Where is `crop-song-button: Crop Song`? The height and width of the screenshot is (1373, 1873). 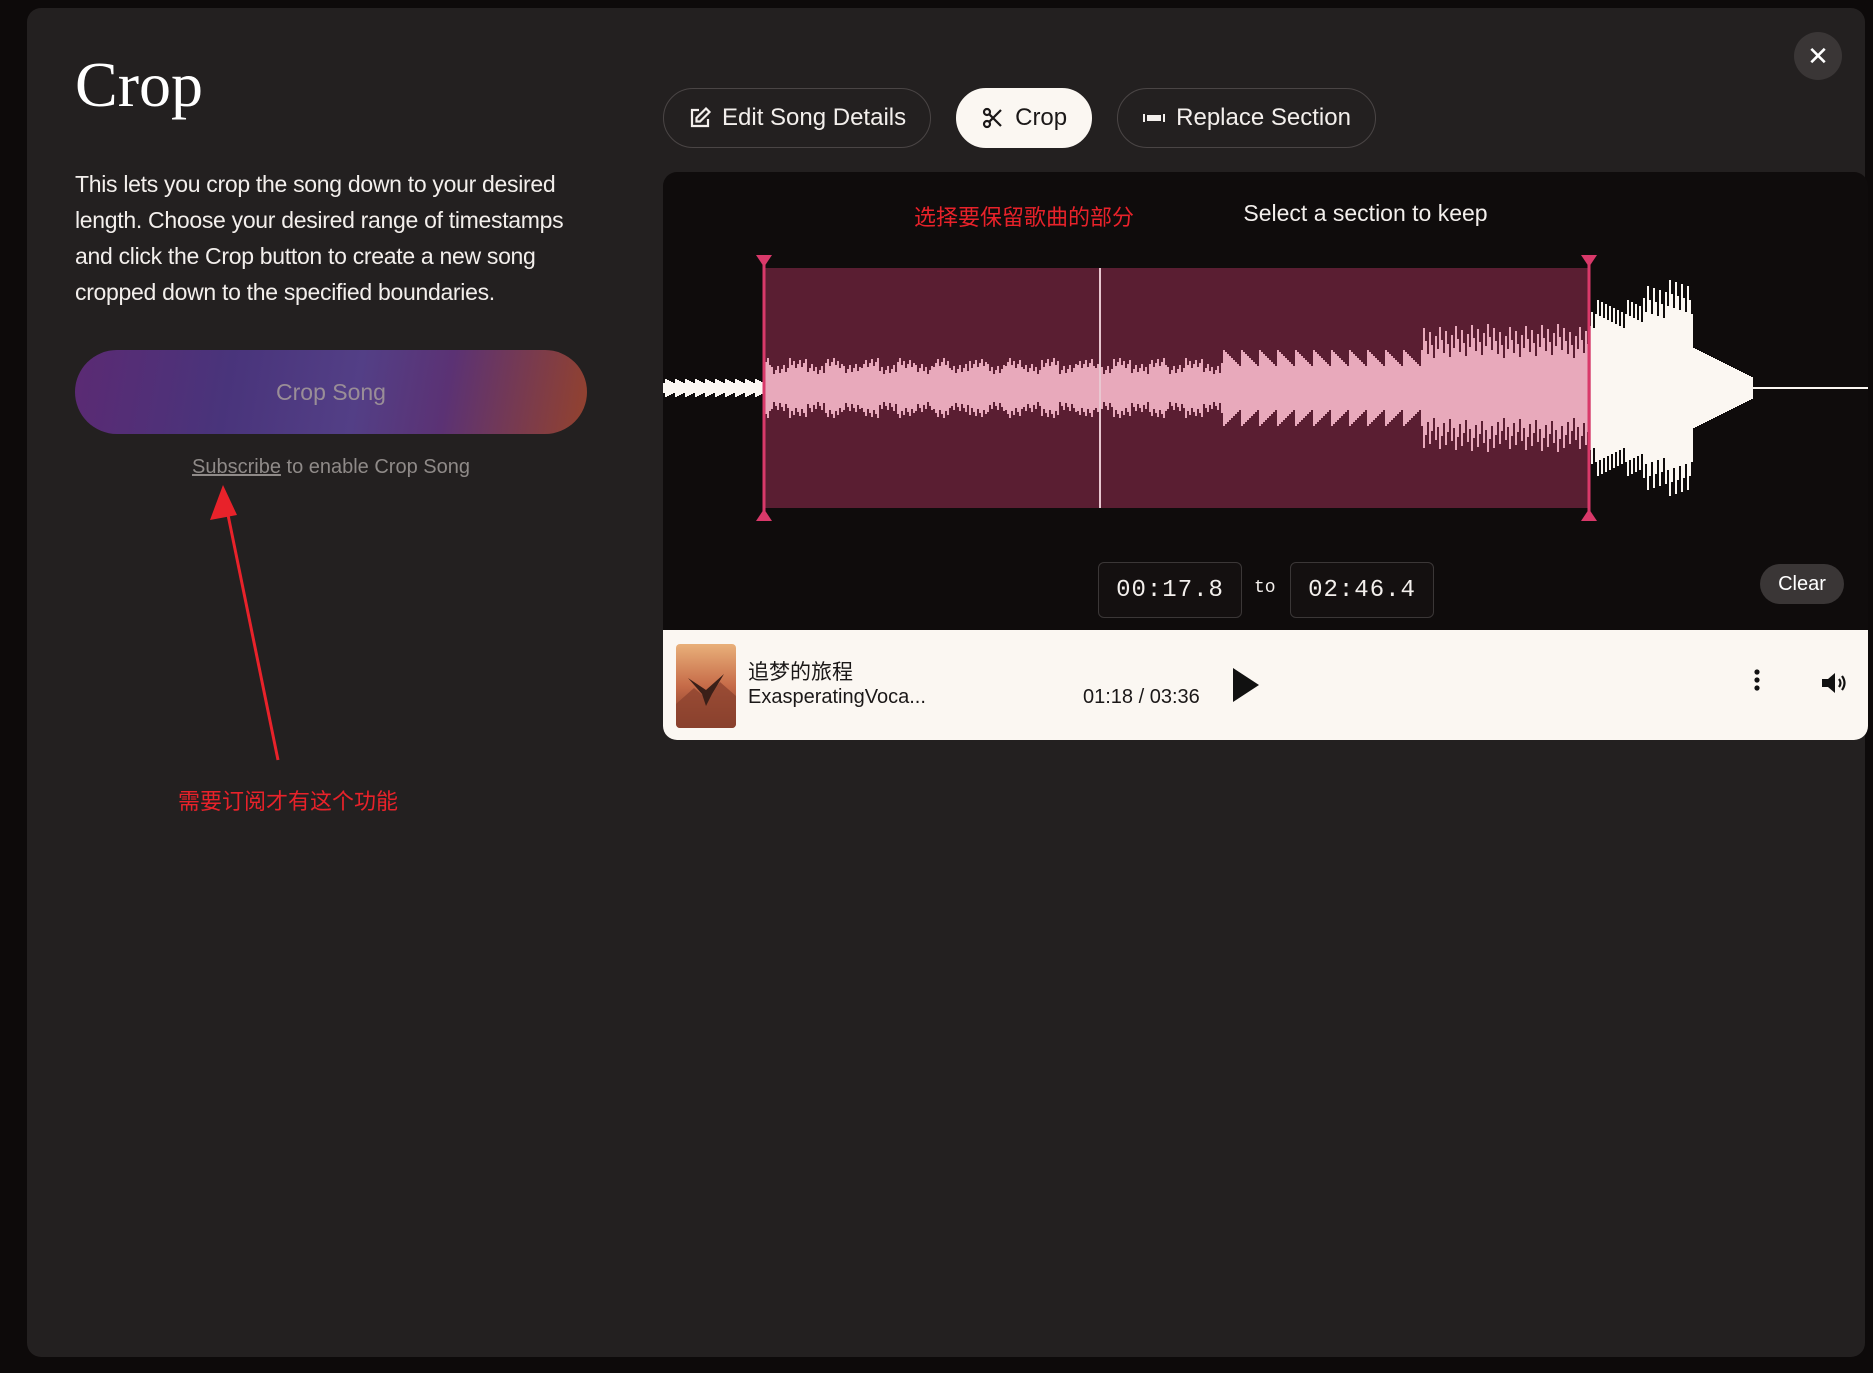 crop-song-button: Crop Song is located at coordinates (331, 392).